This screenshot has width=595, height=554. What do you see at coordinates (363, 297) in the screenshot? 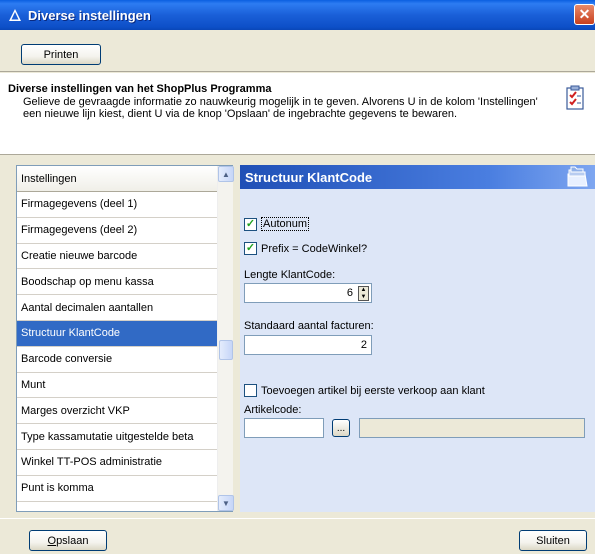
I see `spin-down-icon: ▼` at bounding box center [363, 297].